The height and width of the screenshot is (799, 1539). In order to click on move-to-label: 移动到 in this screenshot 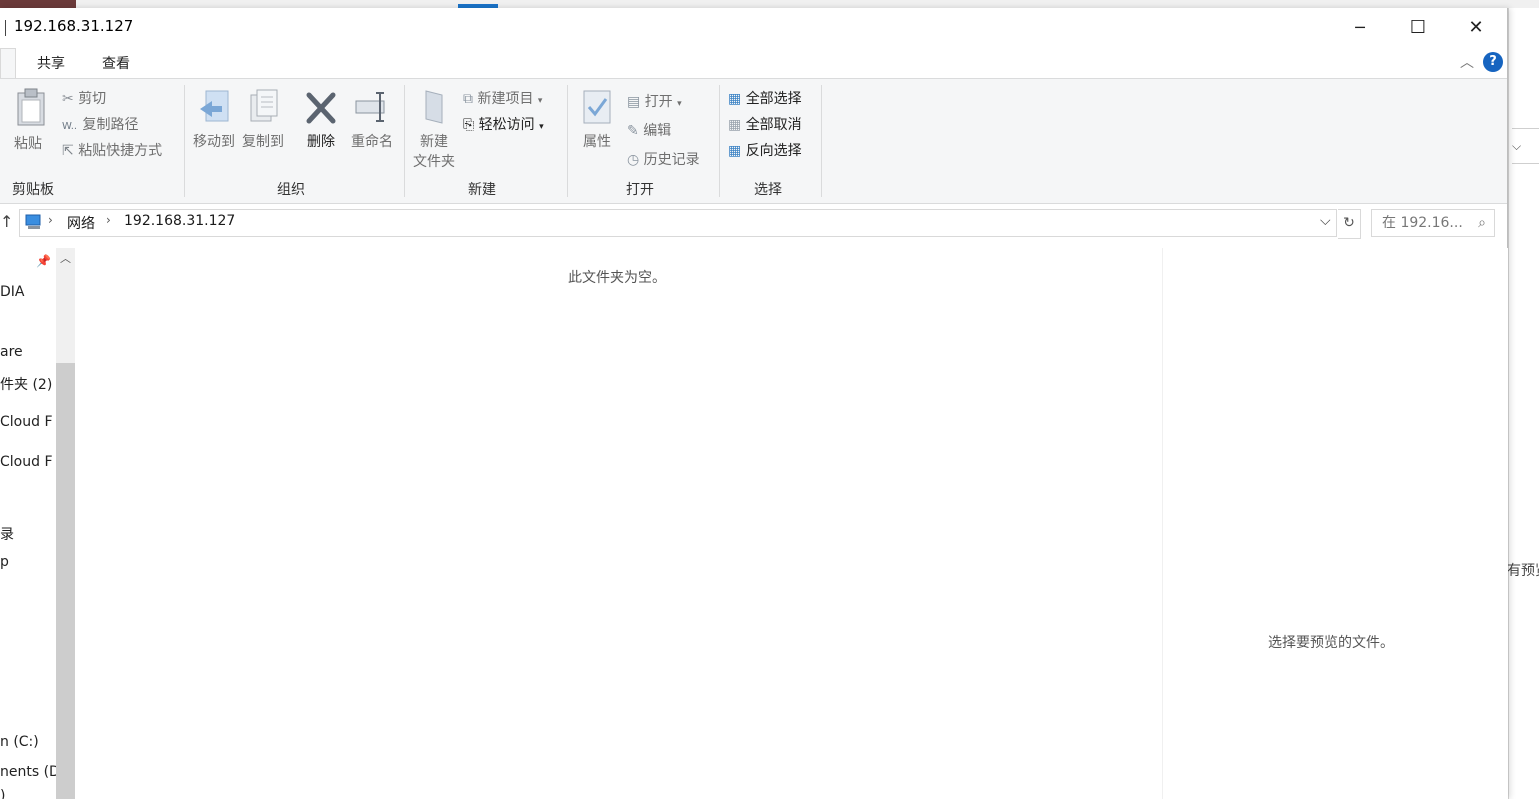, I will do `click(214, 142)`.